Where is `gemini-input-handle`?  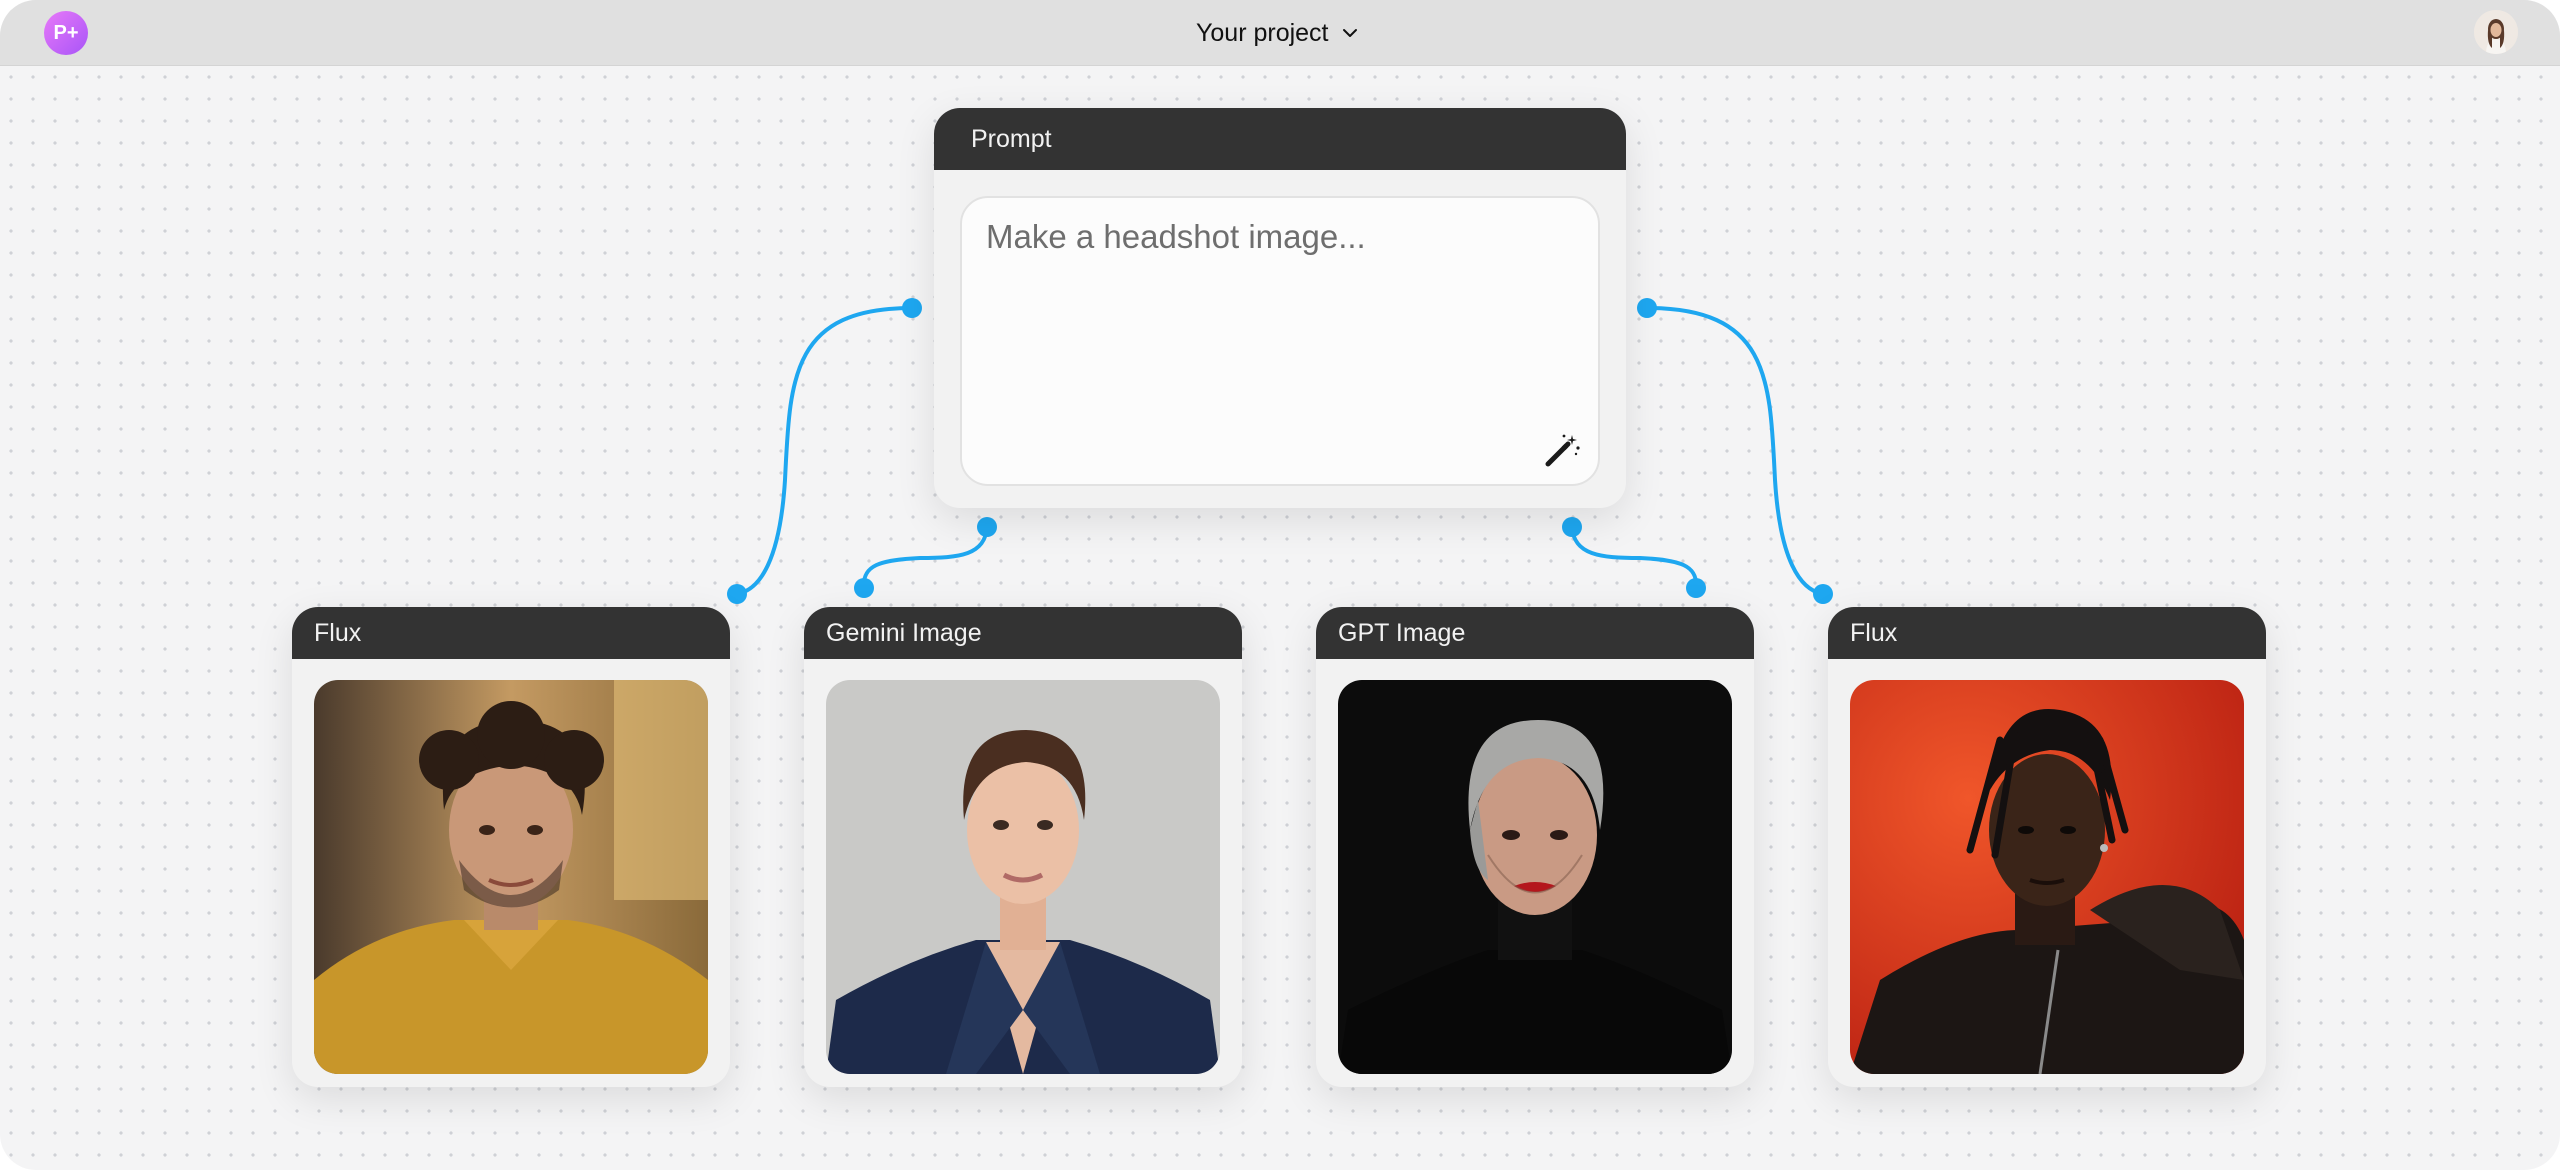 gemini-input-handle is located at coordinates (864, 588).